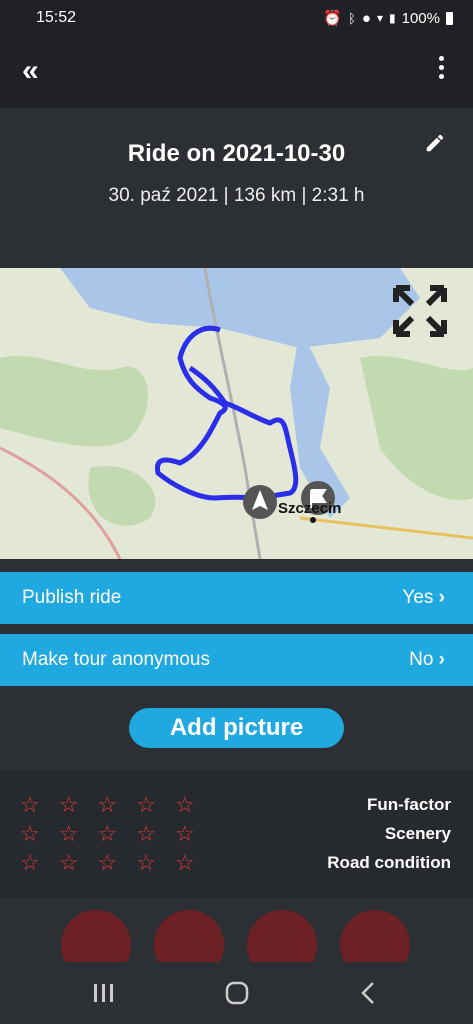  Describe the element at coordinates (236, 728) in the screenshot. I see `add-picture-button: Add picture` at that location.